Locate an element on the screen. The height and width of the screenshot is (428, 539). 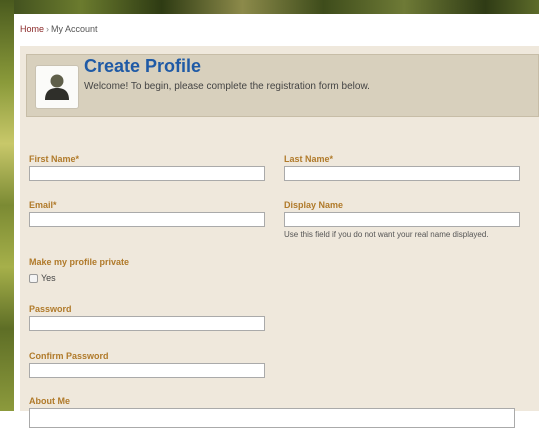
first-name-label-text: First Name is located at coordinates (52, 159).